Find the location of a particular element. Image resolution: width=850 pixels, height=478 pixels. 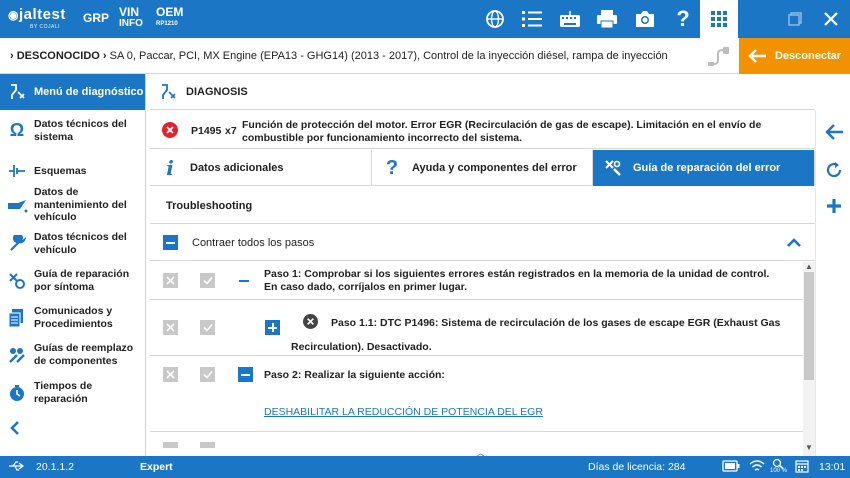

tab-help-components: ? Ayuda y componentes del error is located at coordinates (482, 168).